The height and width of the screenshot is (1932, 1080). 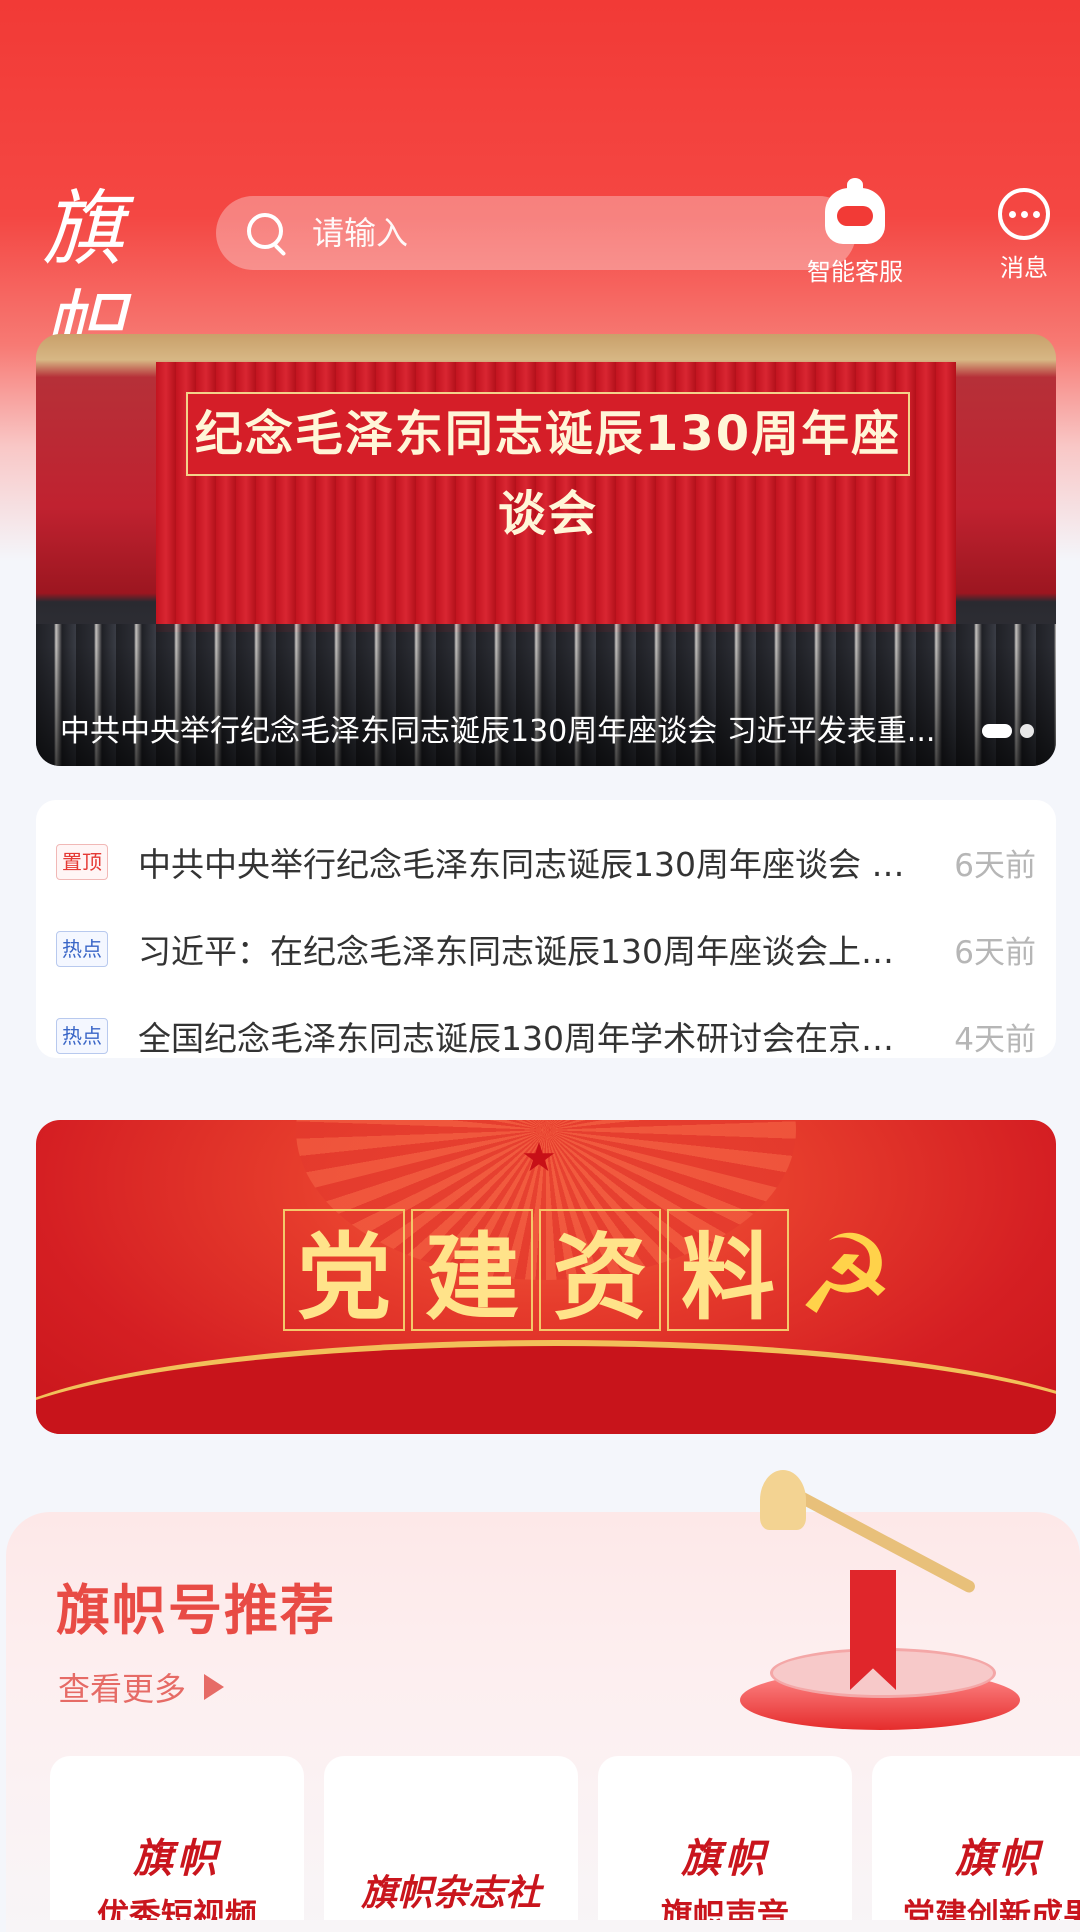 I want to click on recommend-title: 旗帜号推荐, so click(x=196, y=1610).